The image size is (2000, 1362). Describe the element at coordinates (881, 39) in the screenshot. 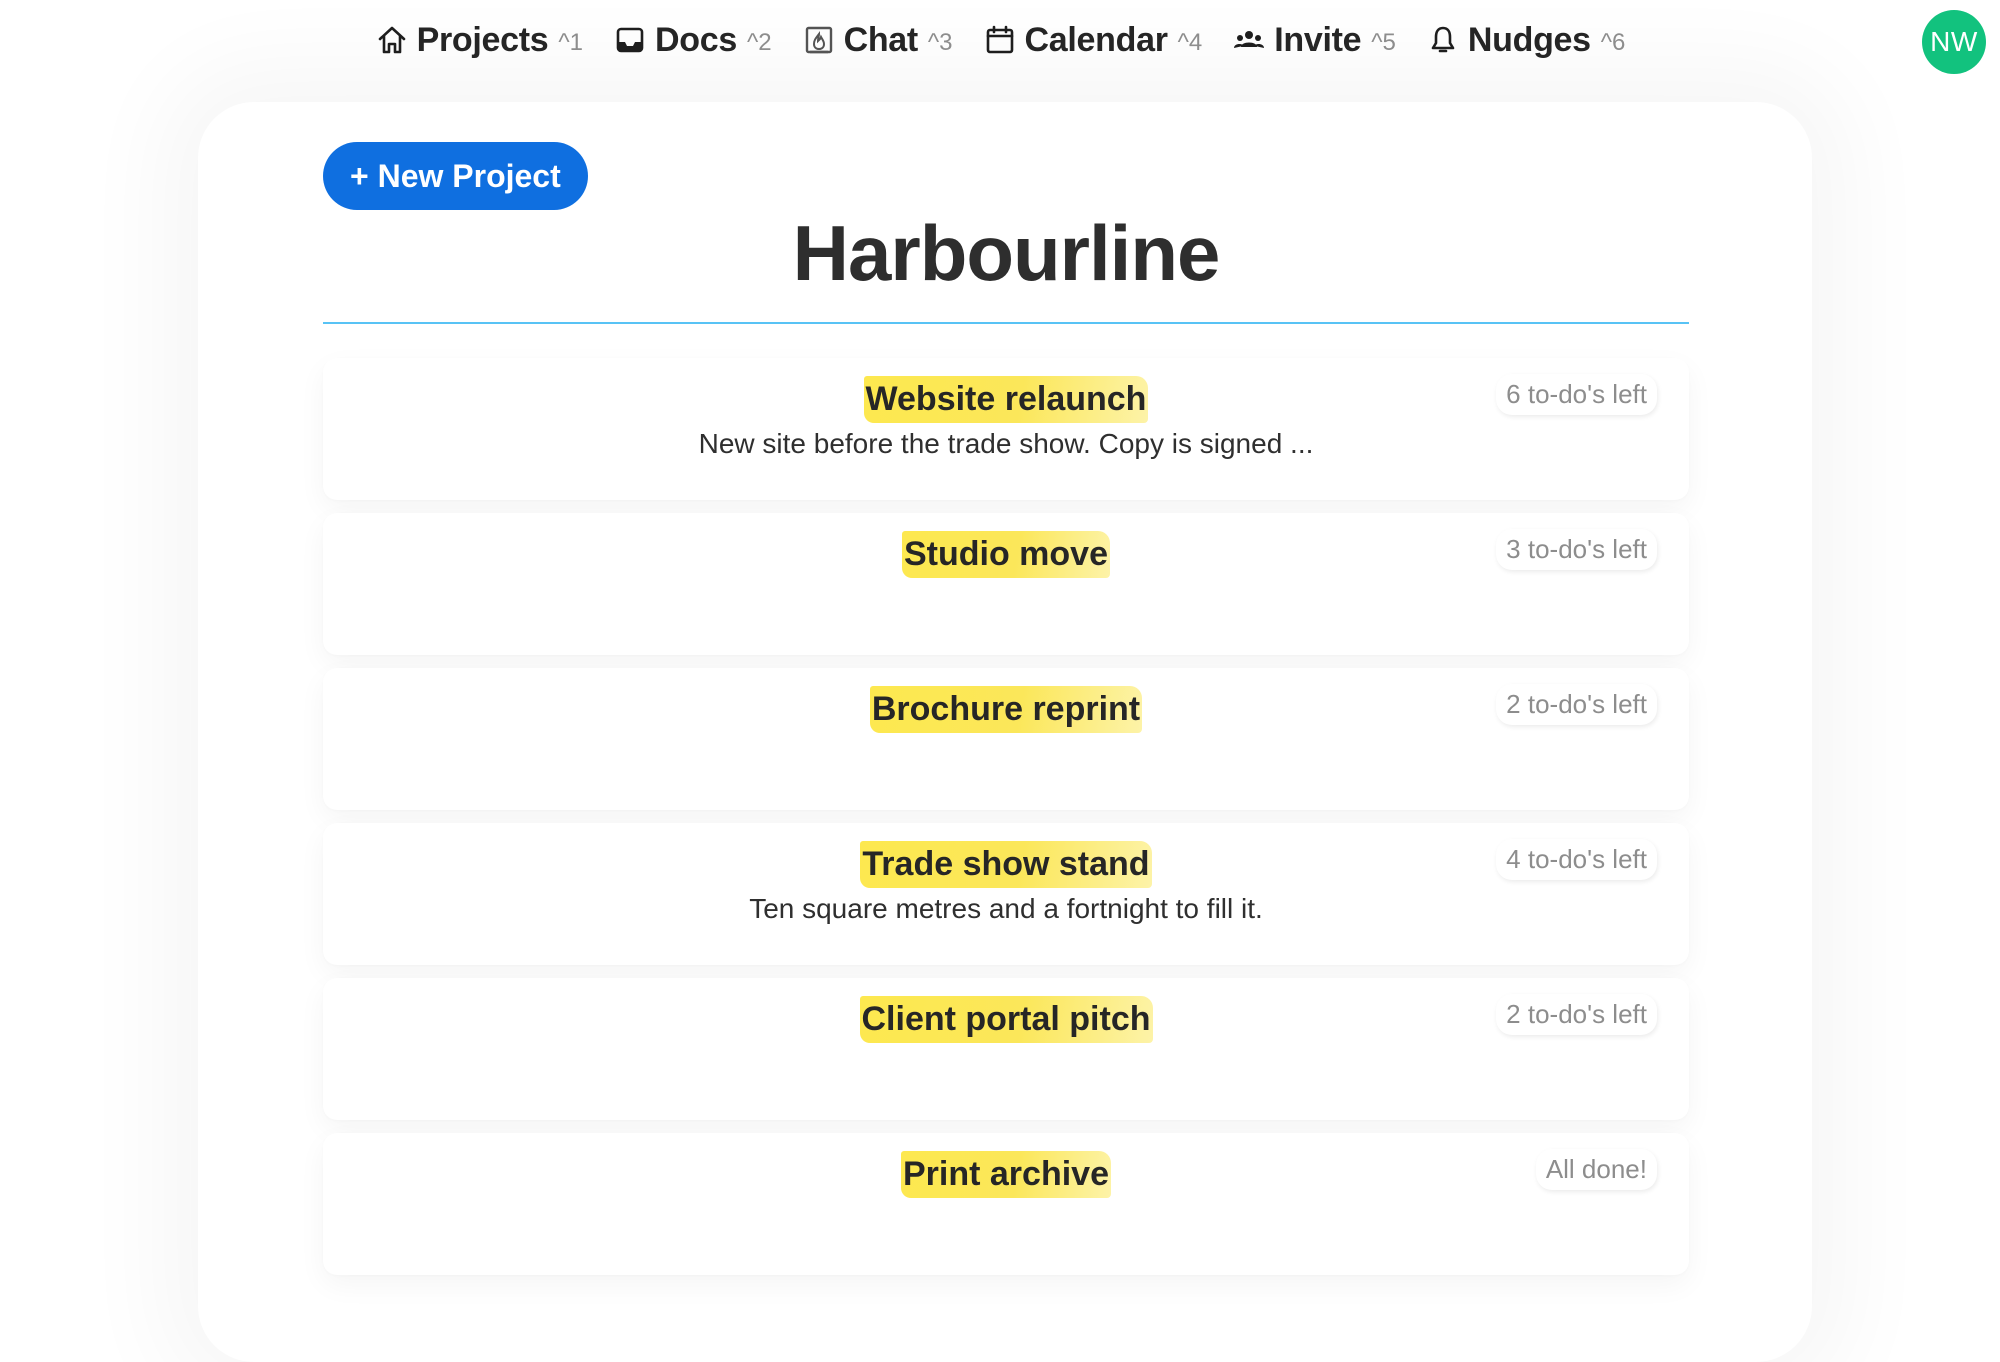

I see `nav-label: Chat` at that location.